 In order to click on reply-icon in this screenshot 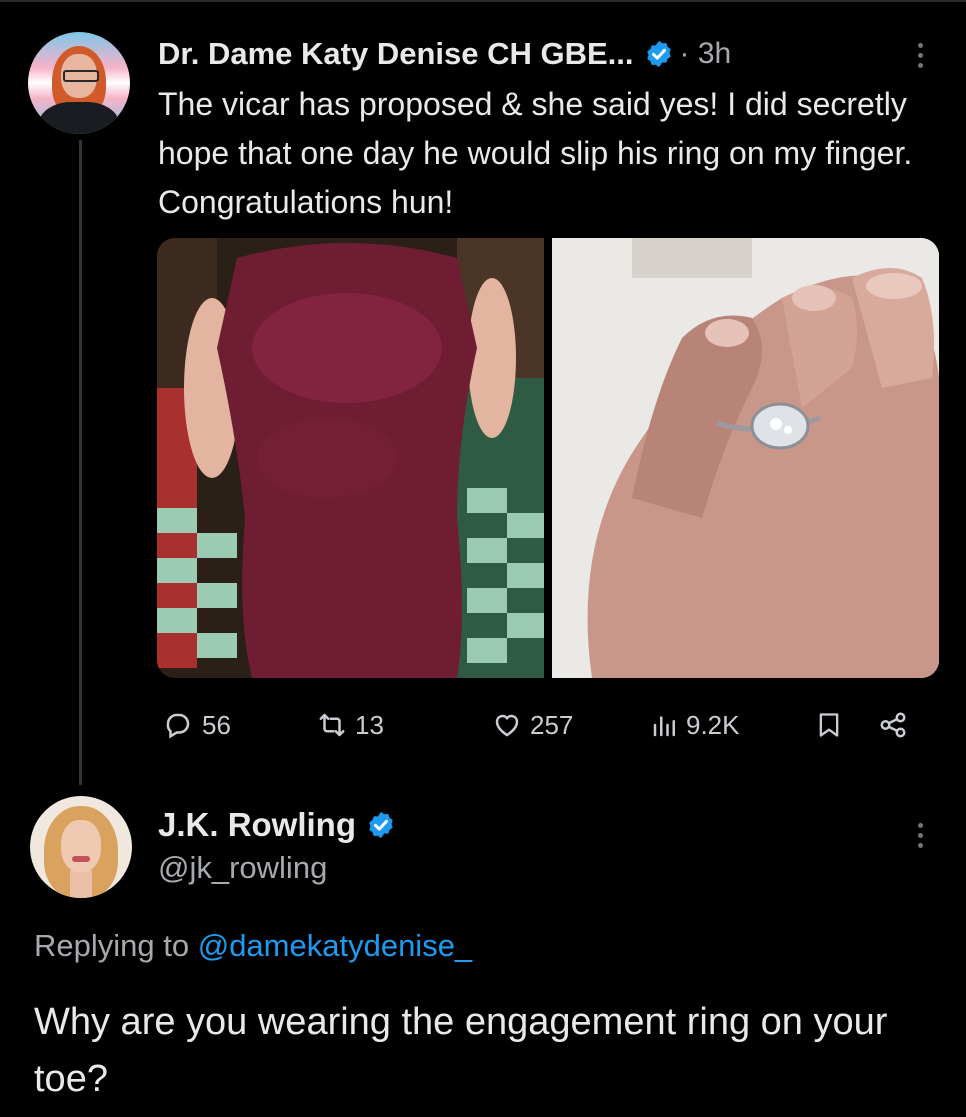, I will do `click(178, 726)`.